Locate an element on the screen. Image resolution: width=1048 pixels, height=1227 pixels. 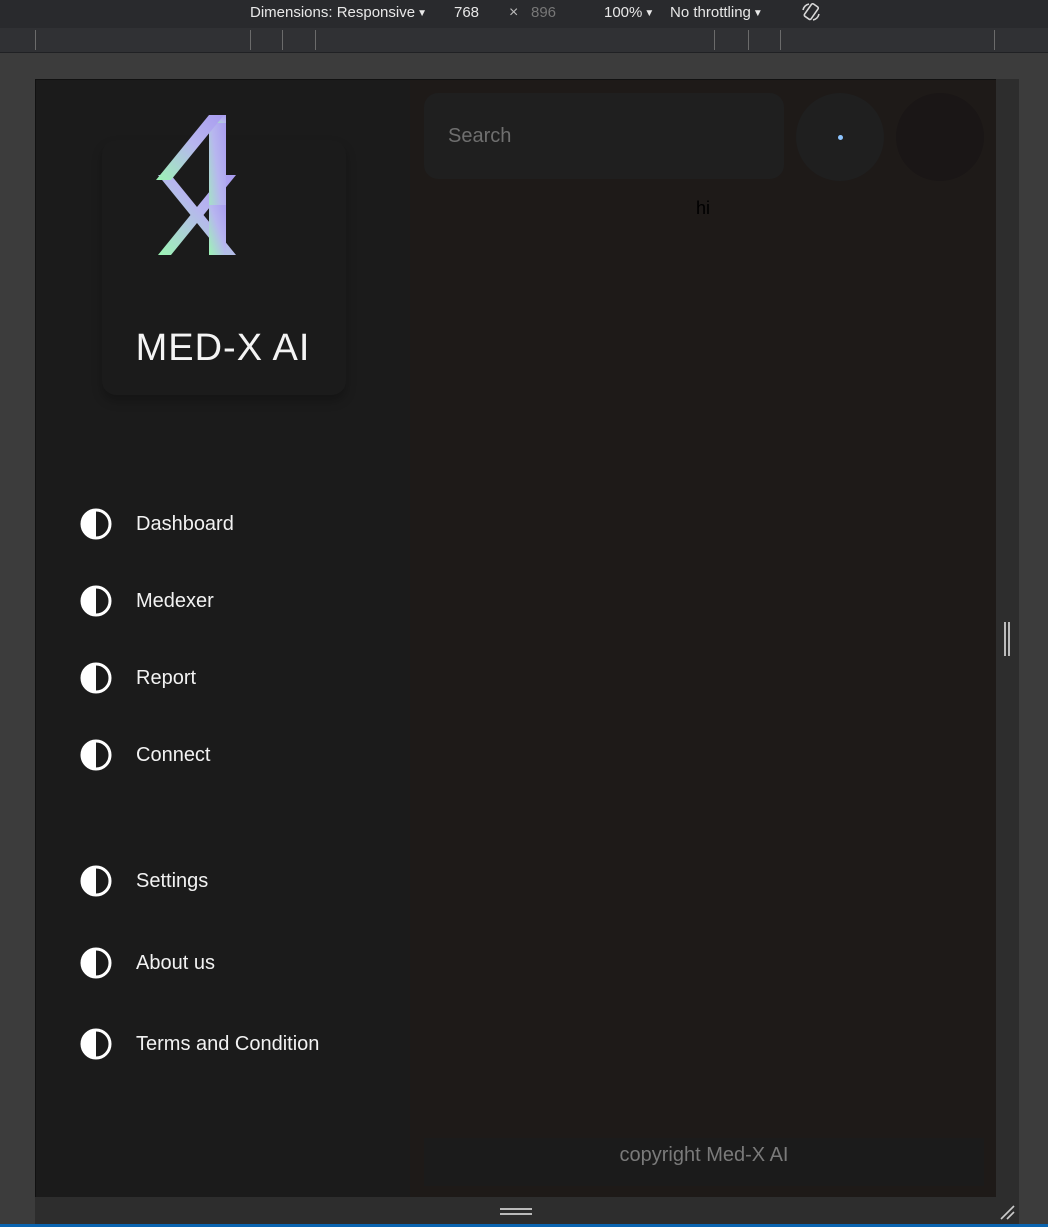
notification-button is located at coordinates (840, 137).